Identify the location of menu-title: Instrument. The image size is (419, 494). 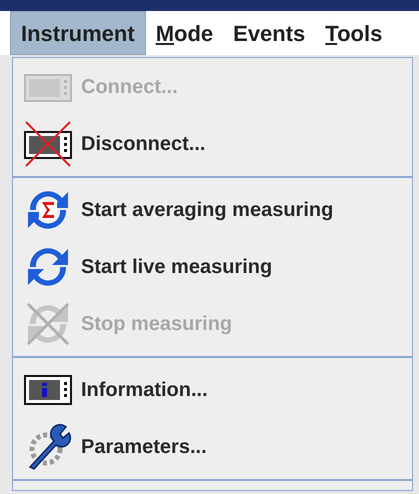
(78, 33).